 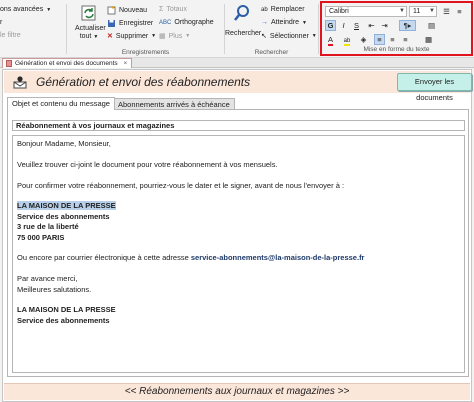 What do you see at coordinates (379, 39) in the screenshot?
I see `align-left-icon: ≡` at bounding box center [379, 39].